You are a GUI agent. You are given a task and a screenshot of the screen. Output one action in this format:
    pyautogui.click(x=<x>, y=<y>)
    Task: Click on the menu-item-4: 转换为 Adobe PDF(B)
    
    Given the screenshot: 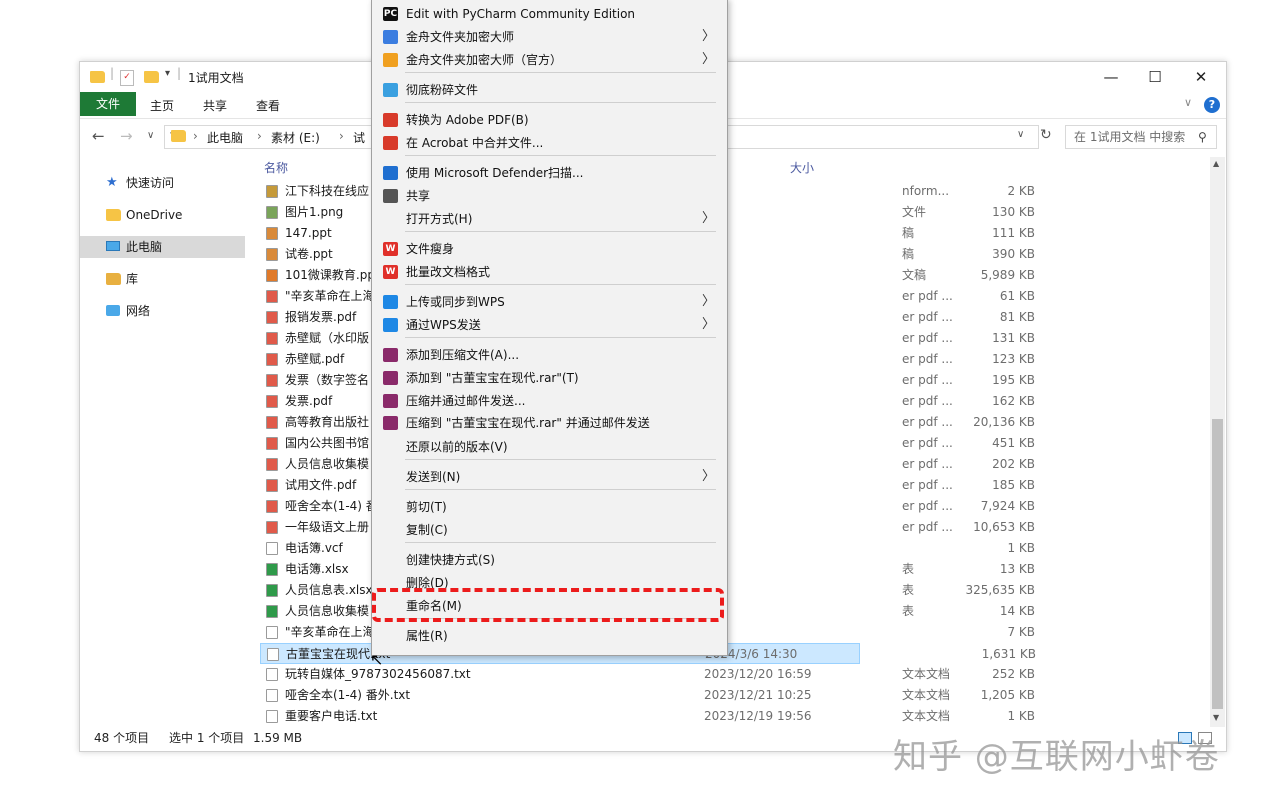 What is the action you would take?
    pyautogui.click(x=549, y=120)
    